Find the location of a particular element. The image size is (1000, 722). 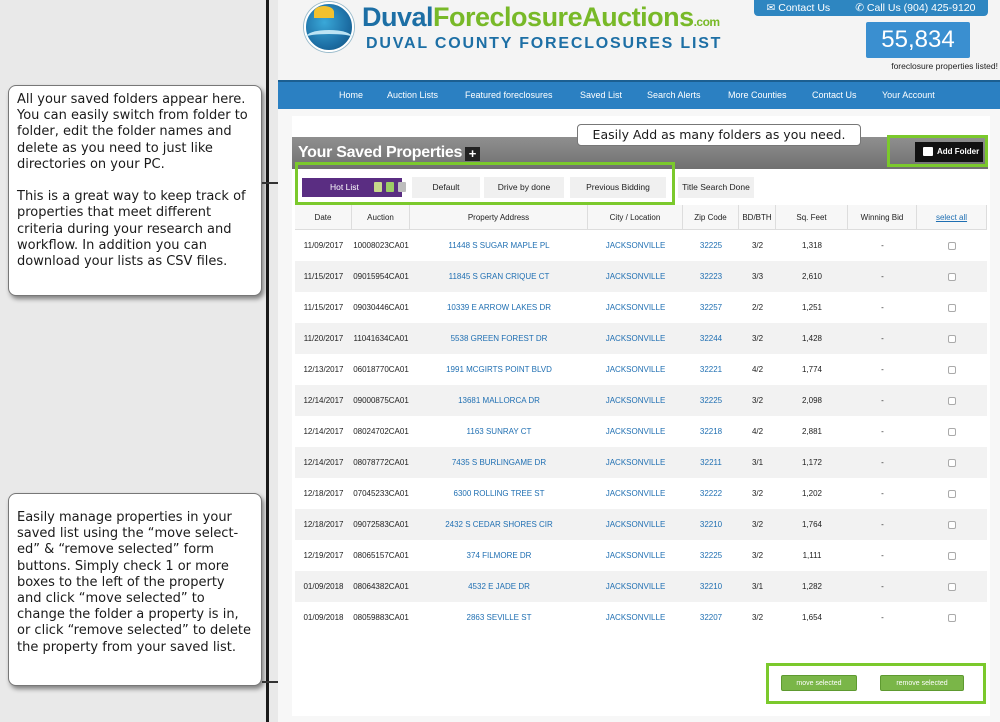

tab-drive-by-done: Drive by done is located at coordinates (524, 187).